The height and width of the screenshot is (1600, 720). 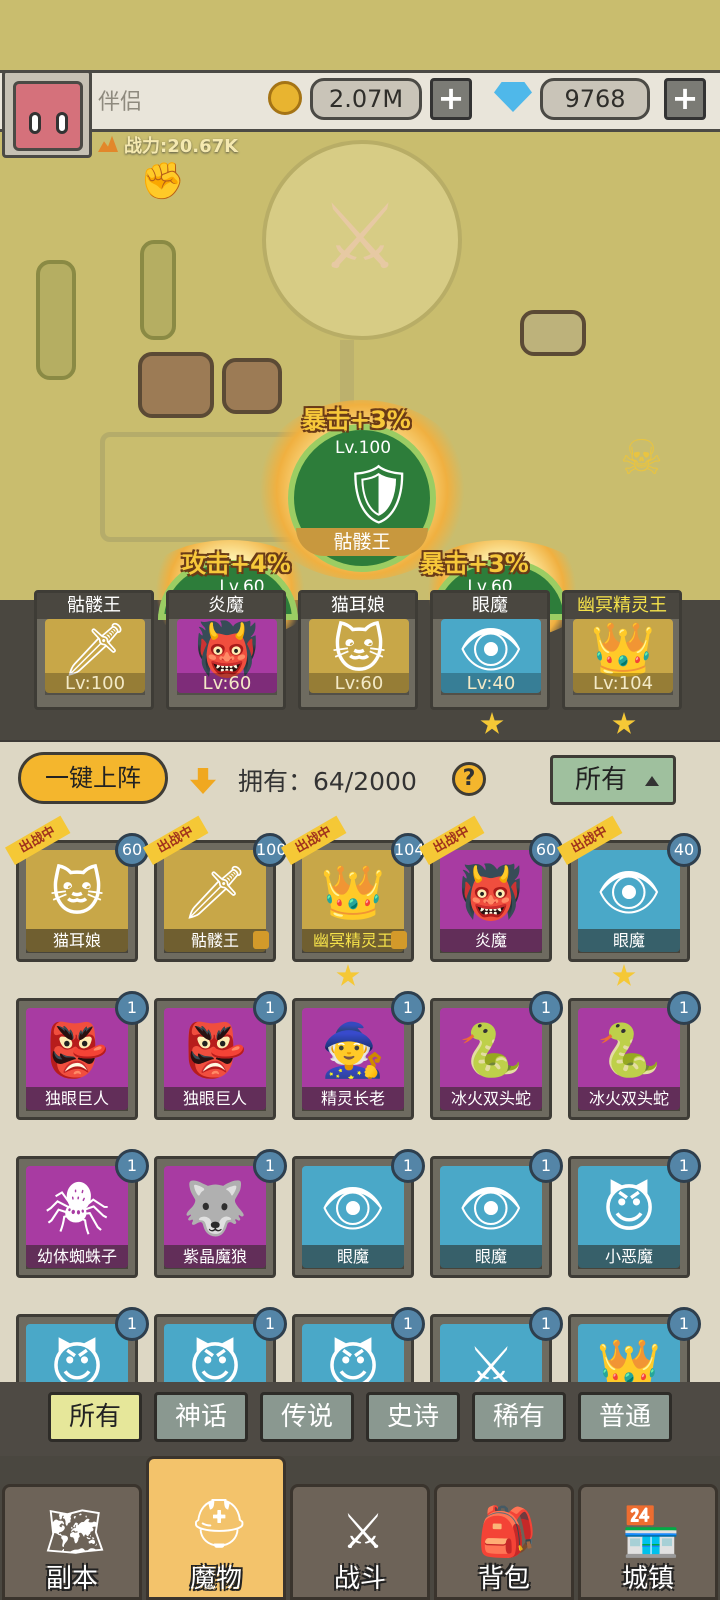 What do you see at coordinates (82, 1213) in the screenshot?
I see `monster-card: 🕷 幼体蜘蛛子 1` at bounding box center [82, 1213].